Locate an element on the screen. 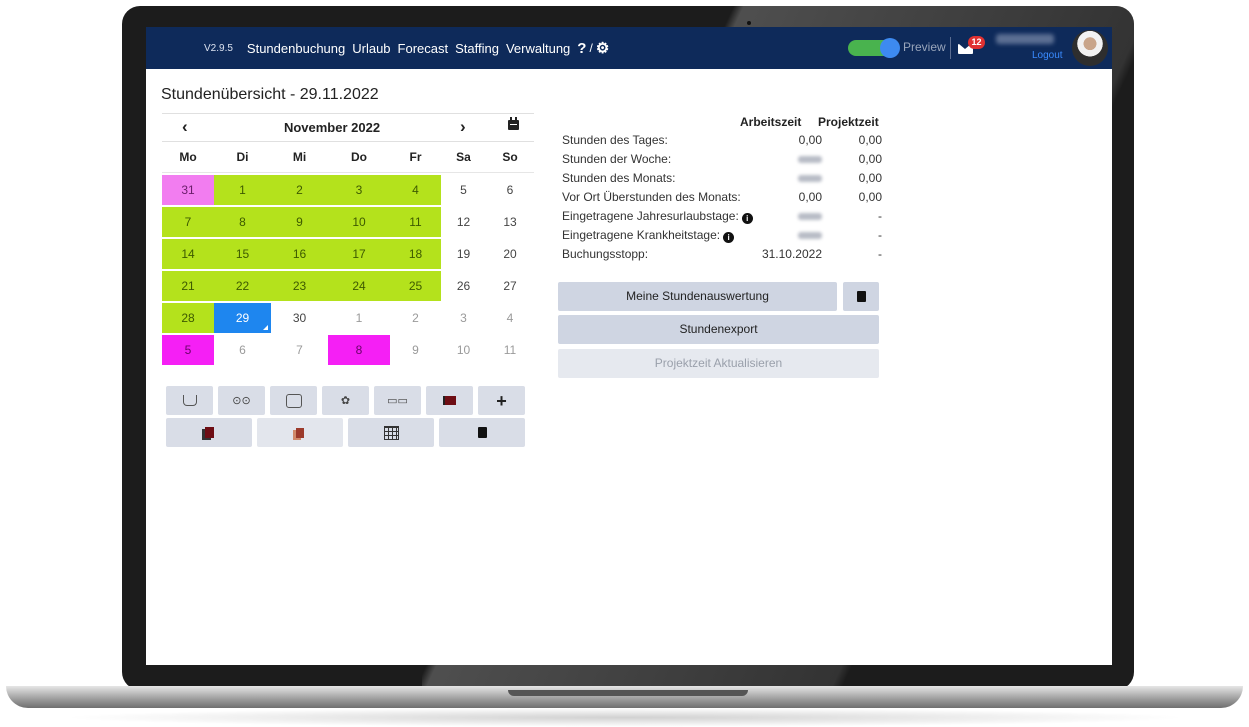 This screenshot has height=727, width=1249. avatar is located at coordinates (1090, 48).